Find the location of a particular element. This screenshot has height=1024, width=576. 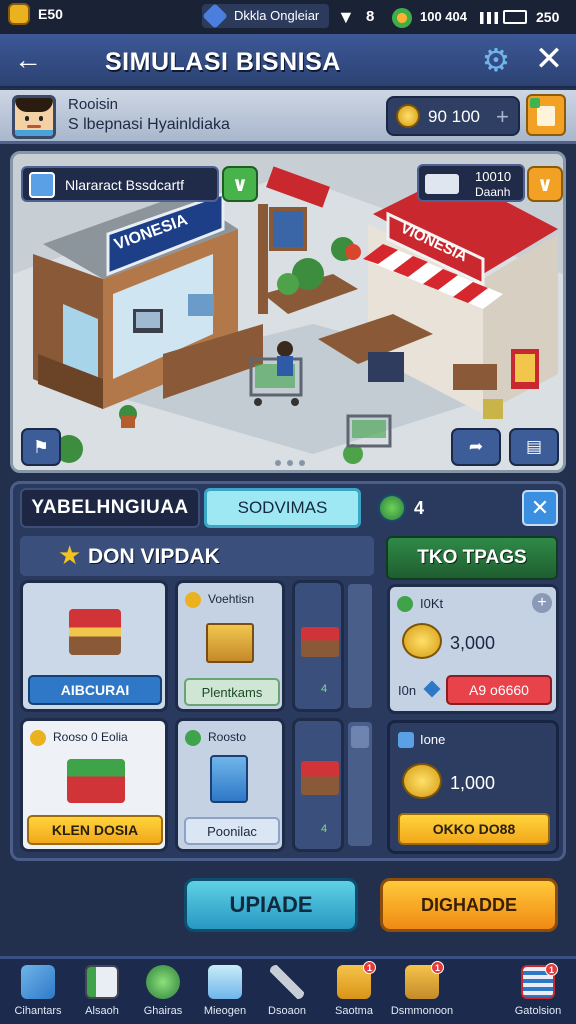

timer-expand-button: ∨ is located at coordinates (545, 184).